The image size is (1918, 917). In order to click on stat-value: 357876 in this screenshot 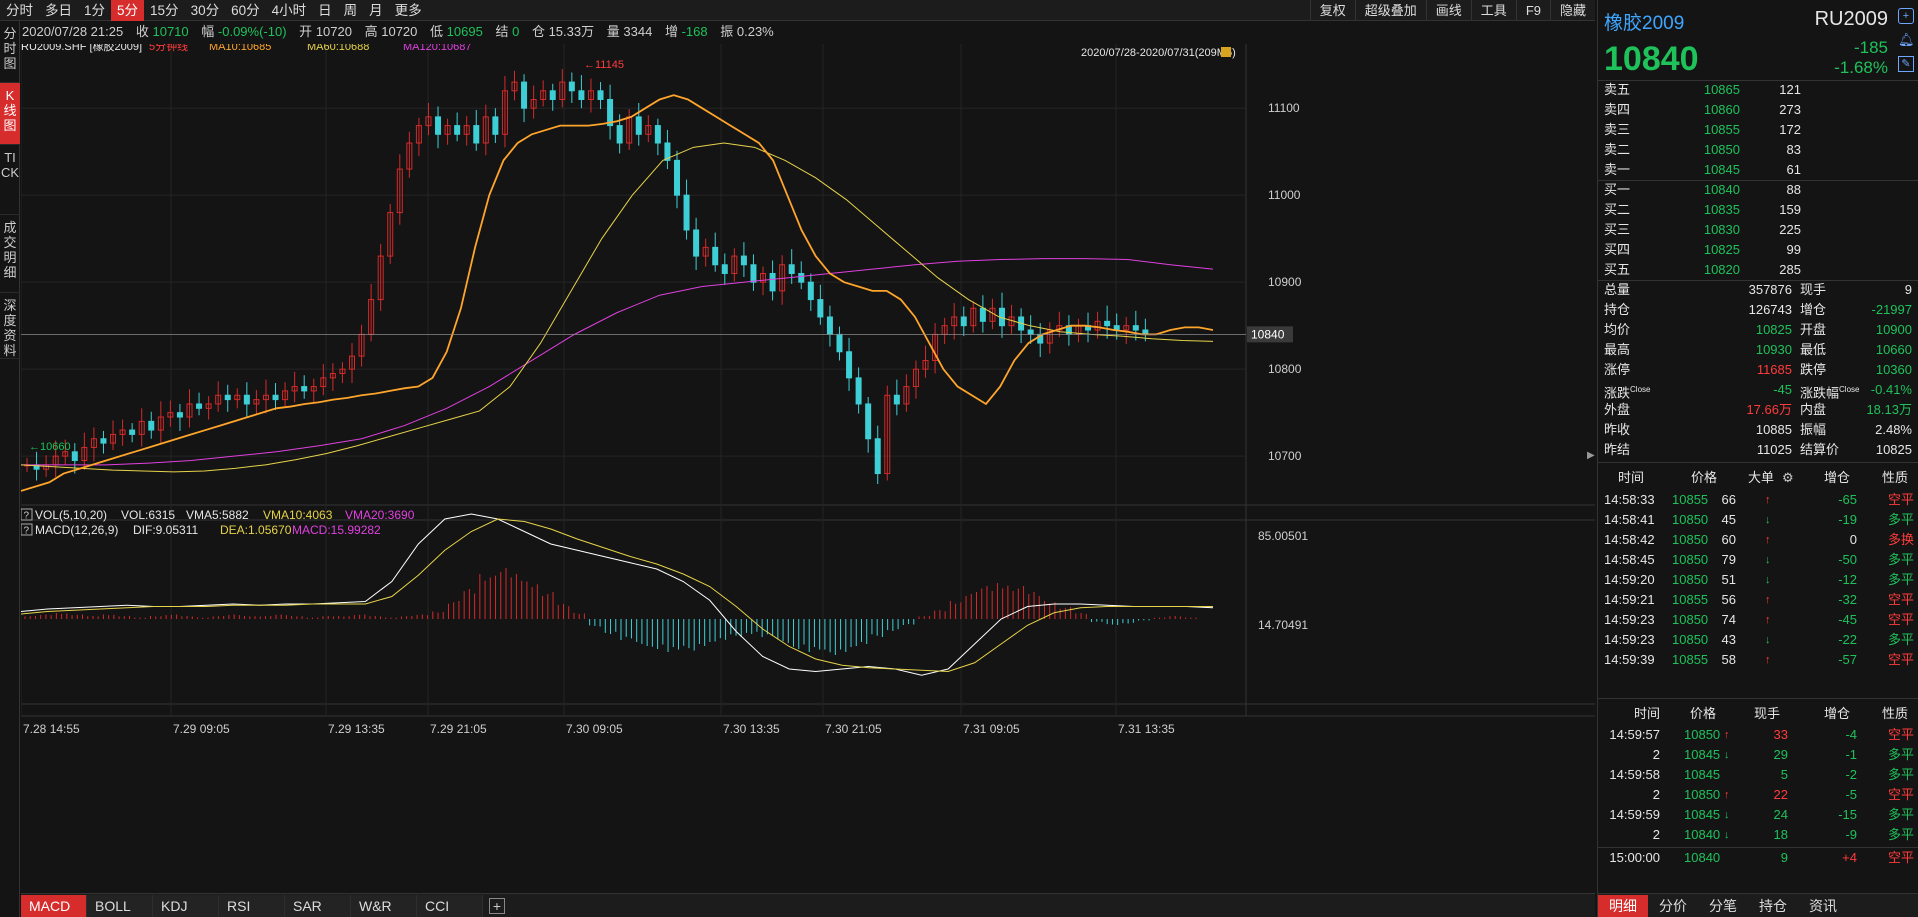, I will do `click(1770, 289)`.